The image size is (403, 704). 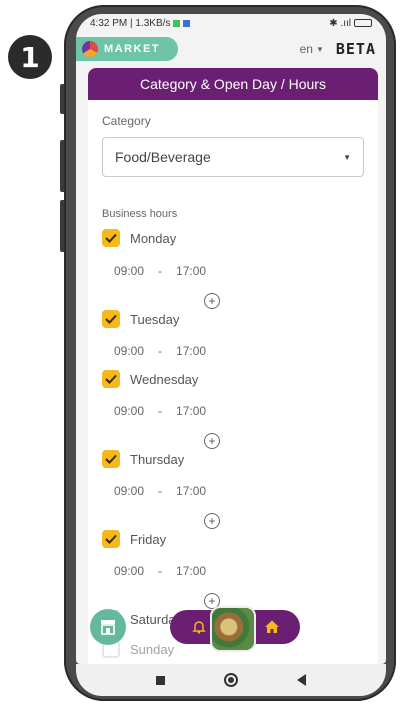 I want to click on language-value: en, so click(x=306, y=49).